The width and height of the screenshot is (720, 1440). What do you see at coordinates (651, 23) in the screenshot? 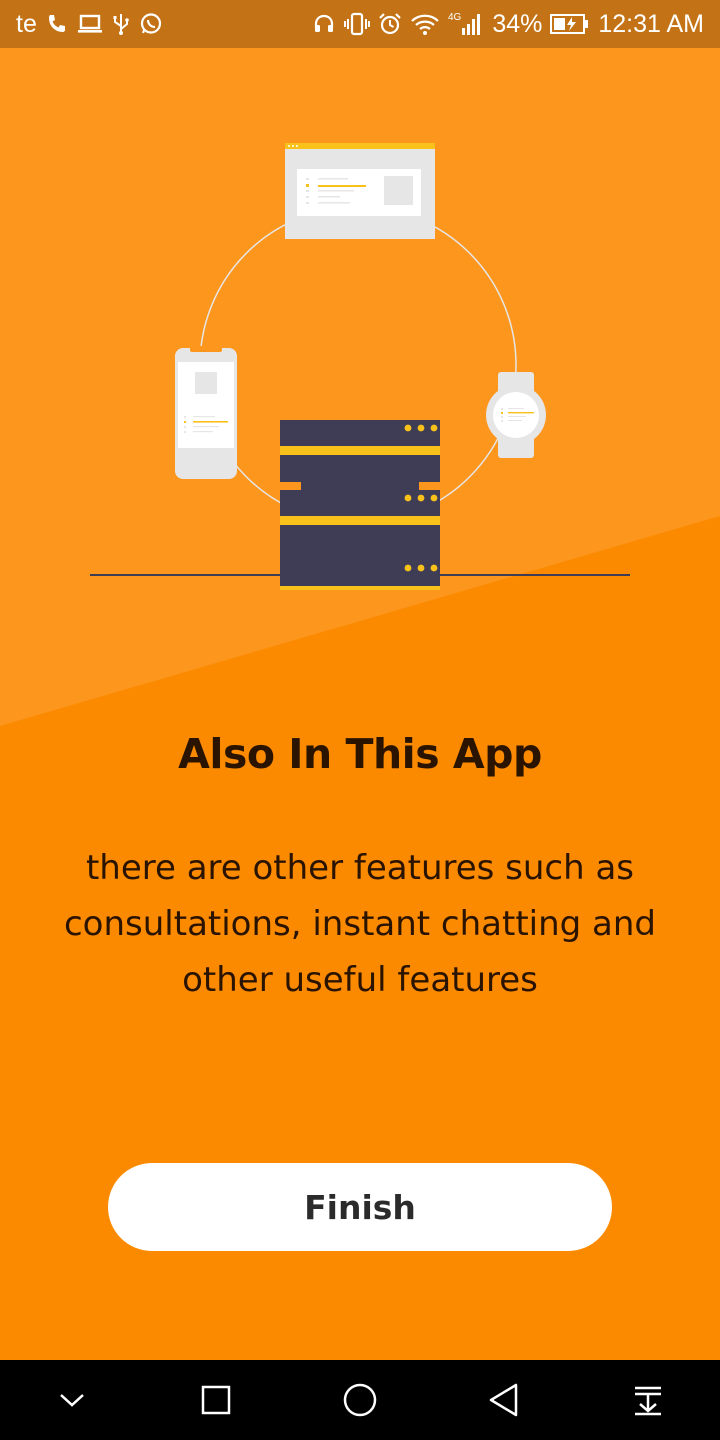
I see `clock: 12:31 AM` at bounding box center [651, 23].